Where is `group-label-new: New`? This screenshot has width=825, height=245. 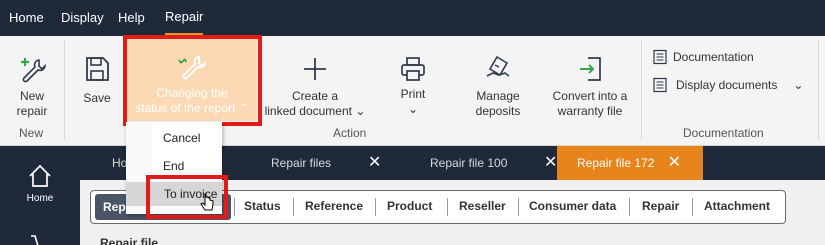
group-label-new: New is located at coordinates (31, 133).